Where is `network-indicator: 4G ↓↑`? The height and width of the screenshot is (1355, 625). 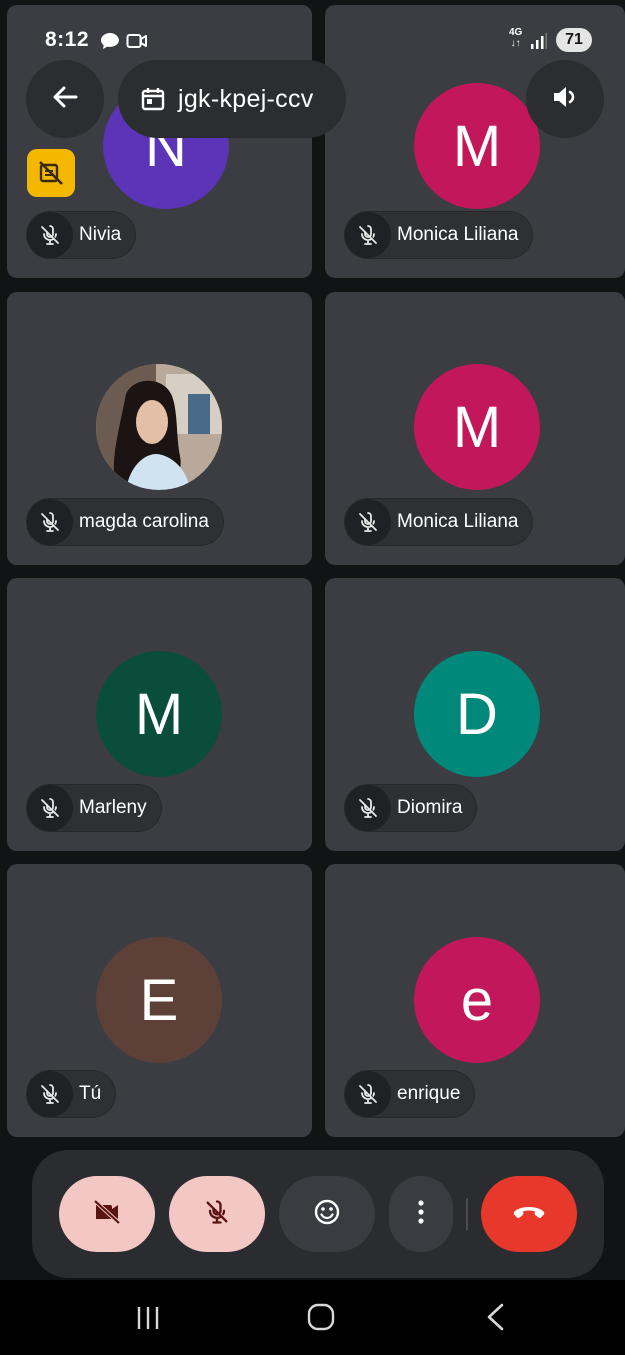
network-indicator: 4G ↓↑ is located at coordinates (516, 38).